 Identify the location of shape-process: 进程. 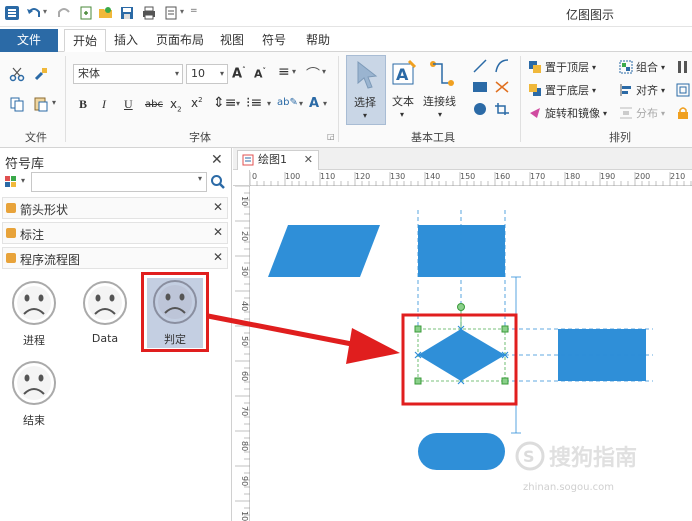
(34, 313).